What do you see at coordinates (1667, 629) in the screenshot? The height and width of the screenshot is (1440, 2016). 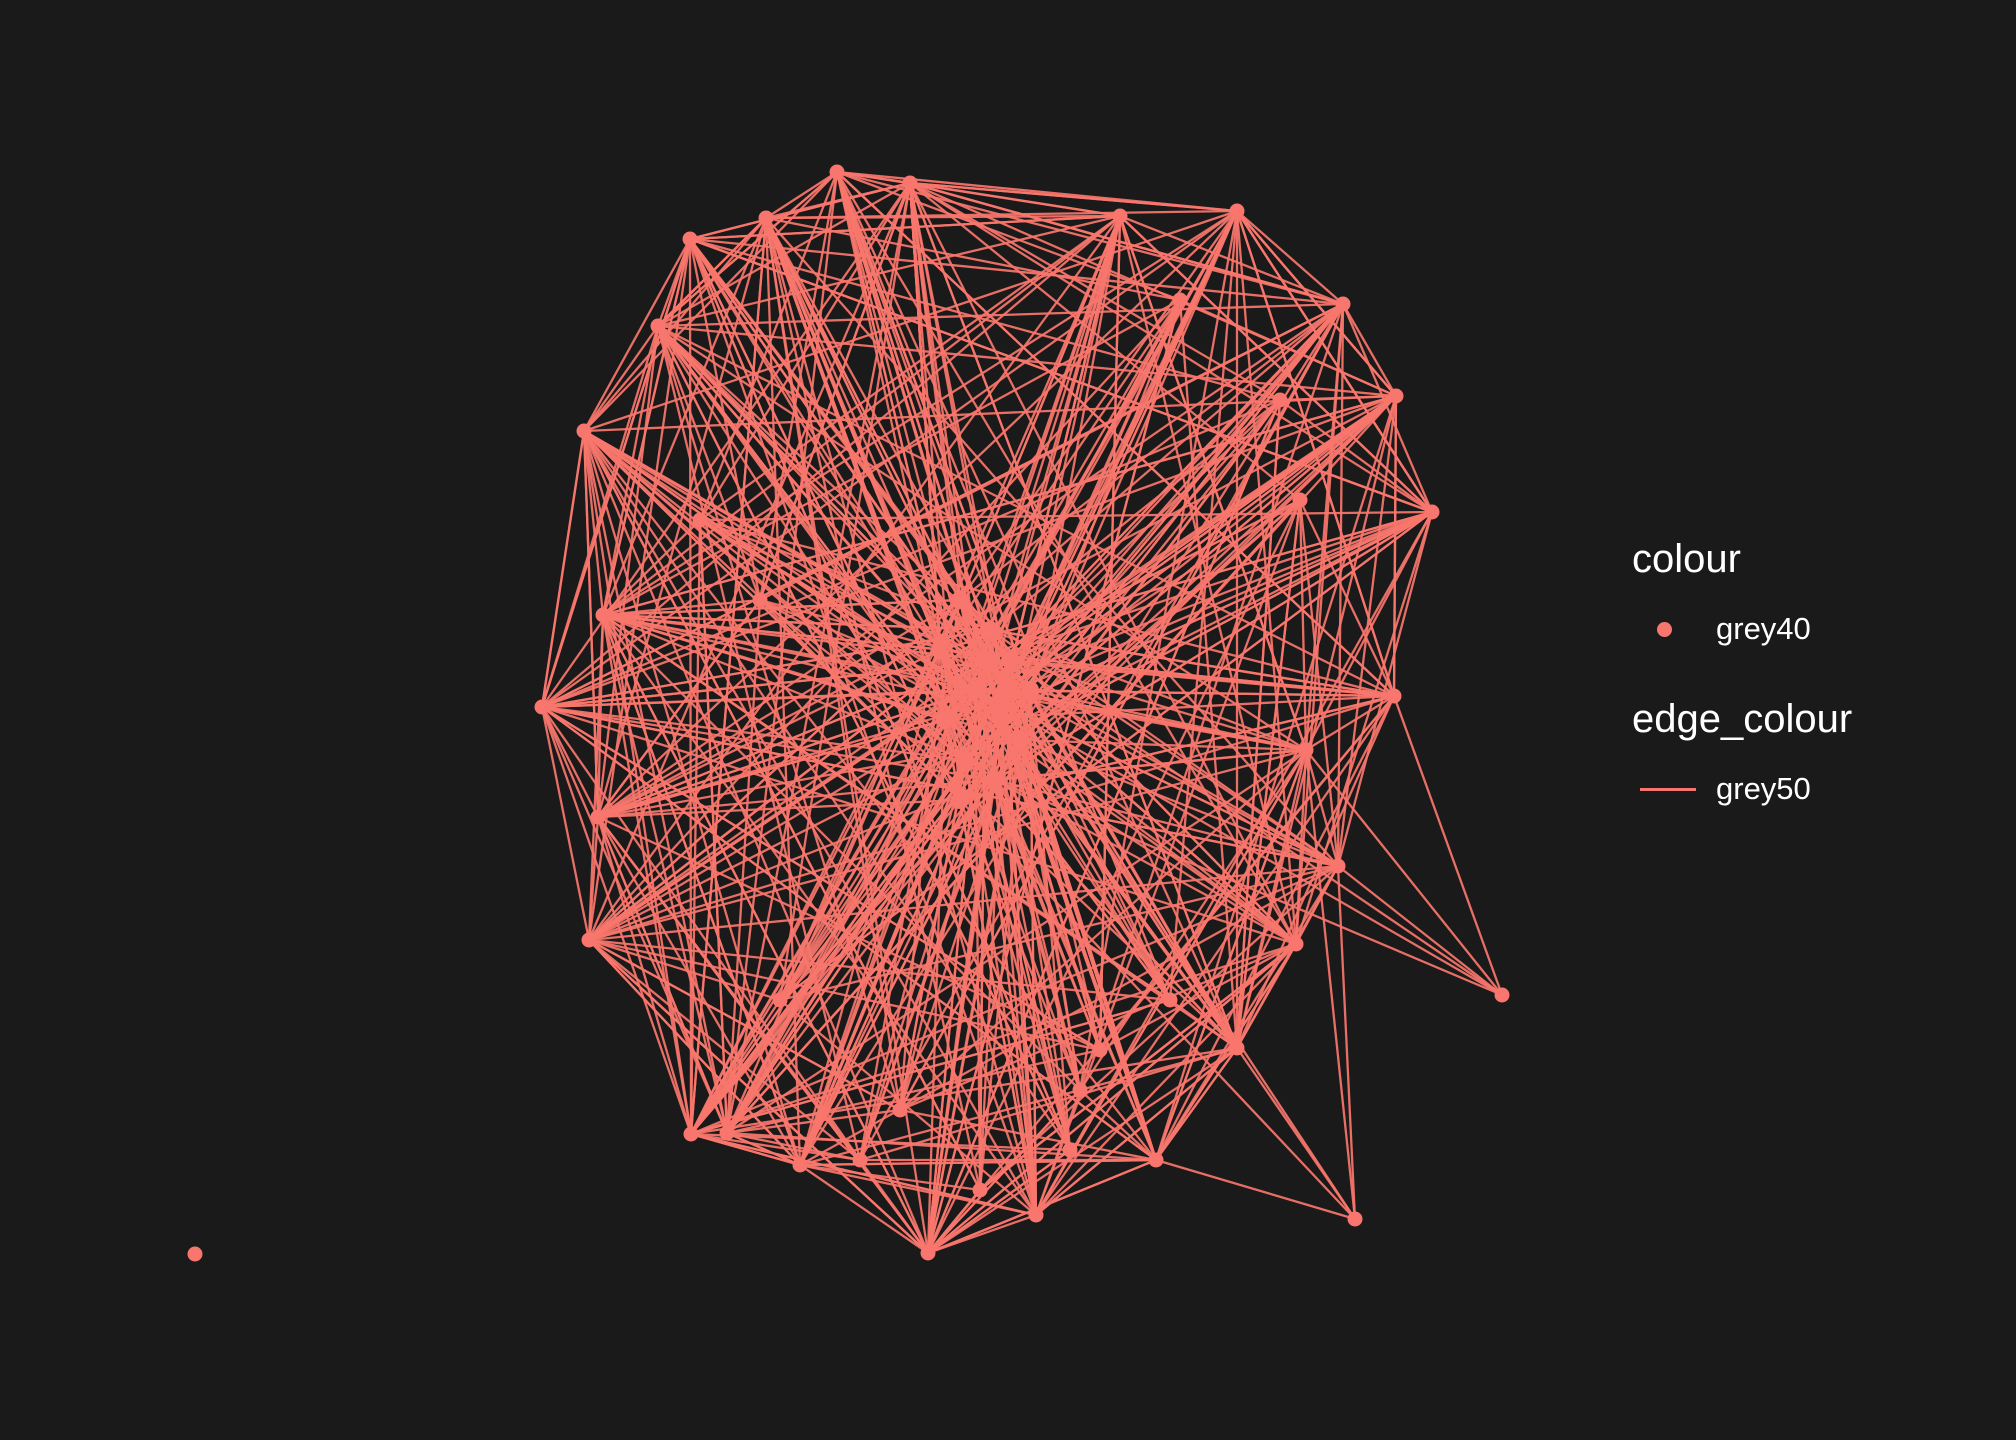 I see `point-key-icon` at bounding box center [1667, 629].